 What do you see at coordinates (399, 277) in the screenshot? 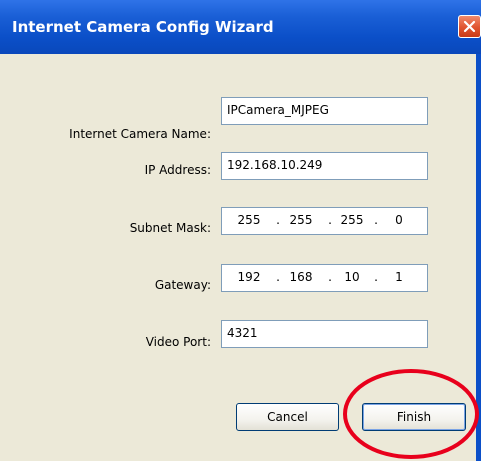
I see `gateway-octet-4: 1` at bounding box center [399, 277].